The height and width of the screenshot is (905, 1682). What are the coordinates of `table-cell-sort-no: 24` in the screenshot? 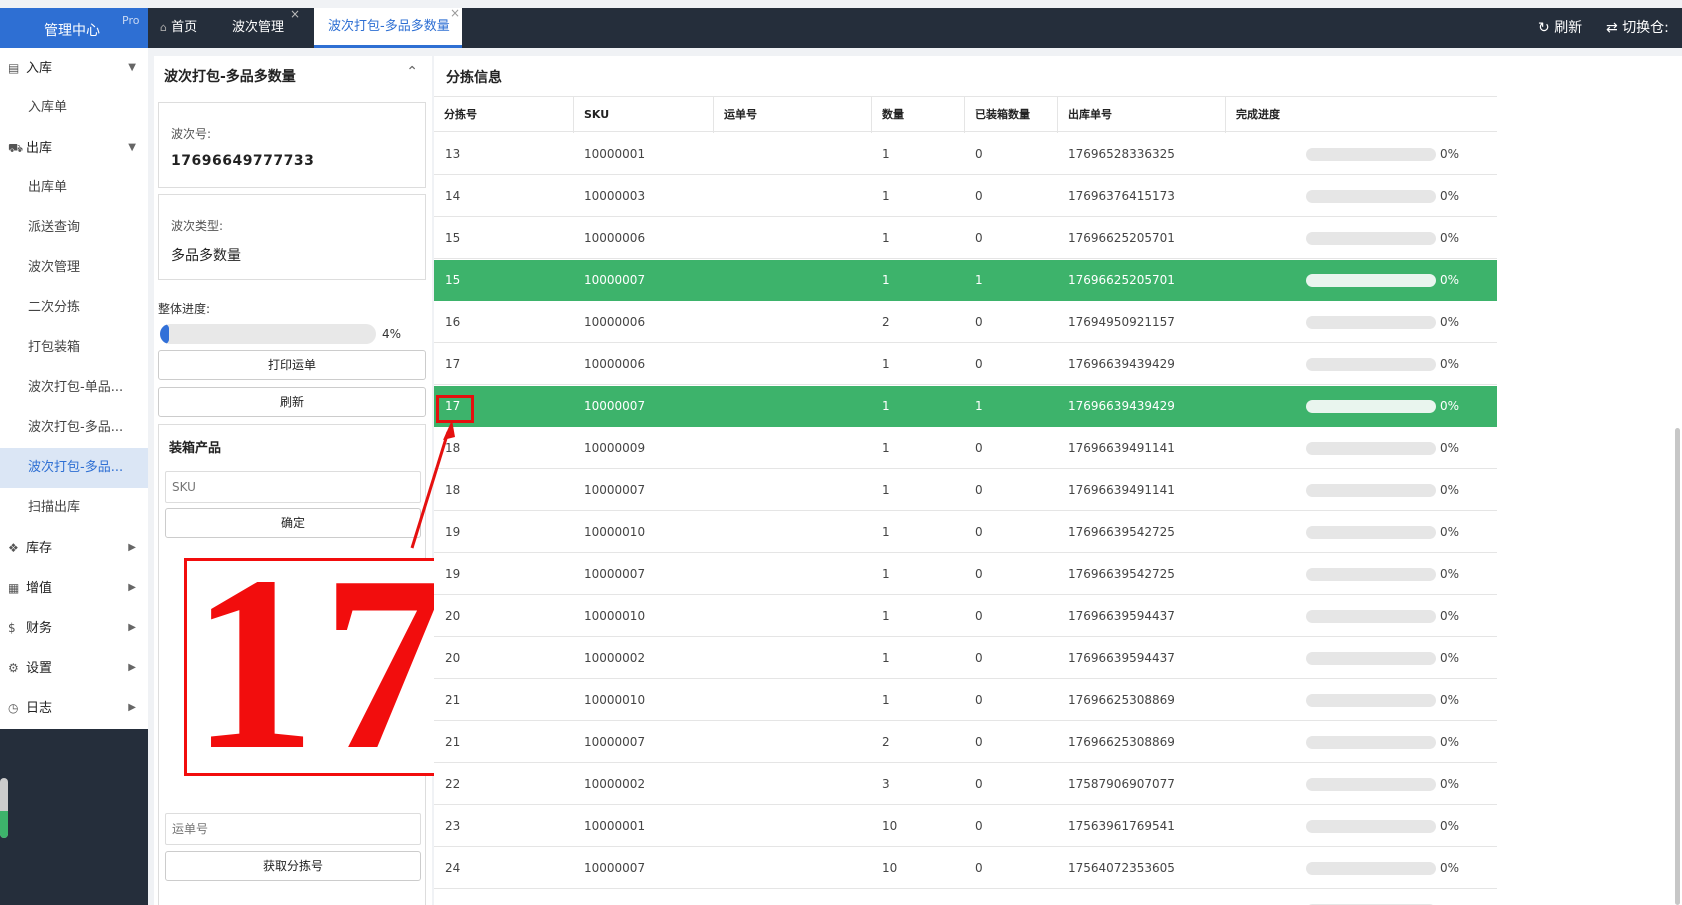 It's located at (453, 868).